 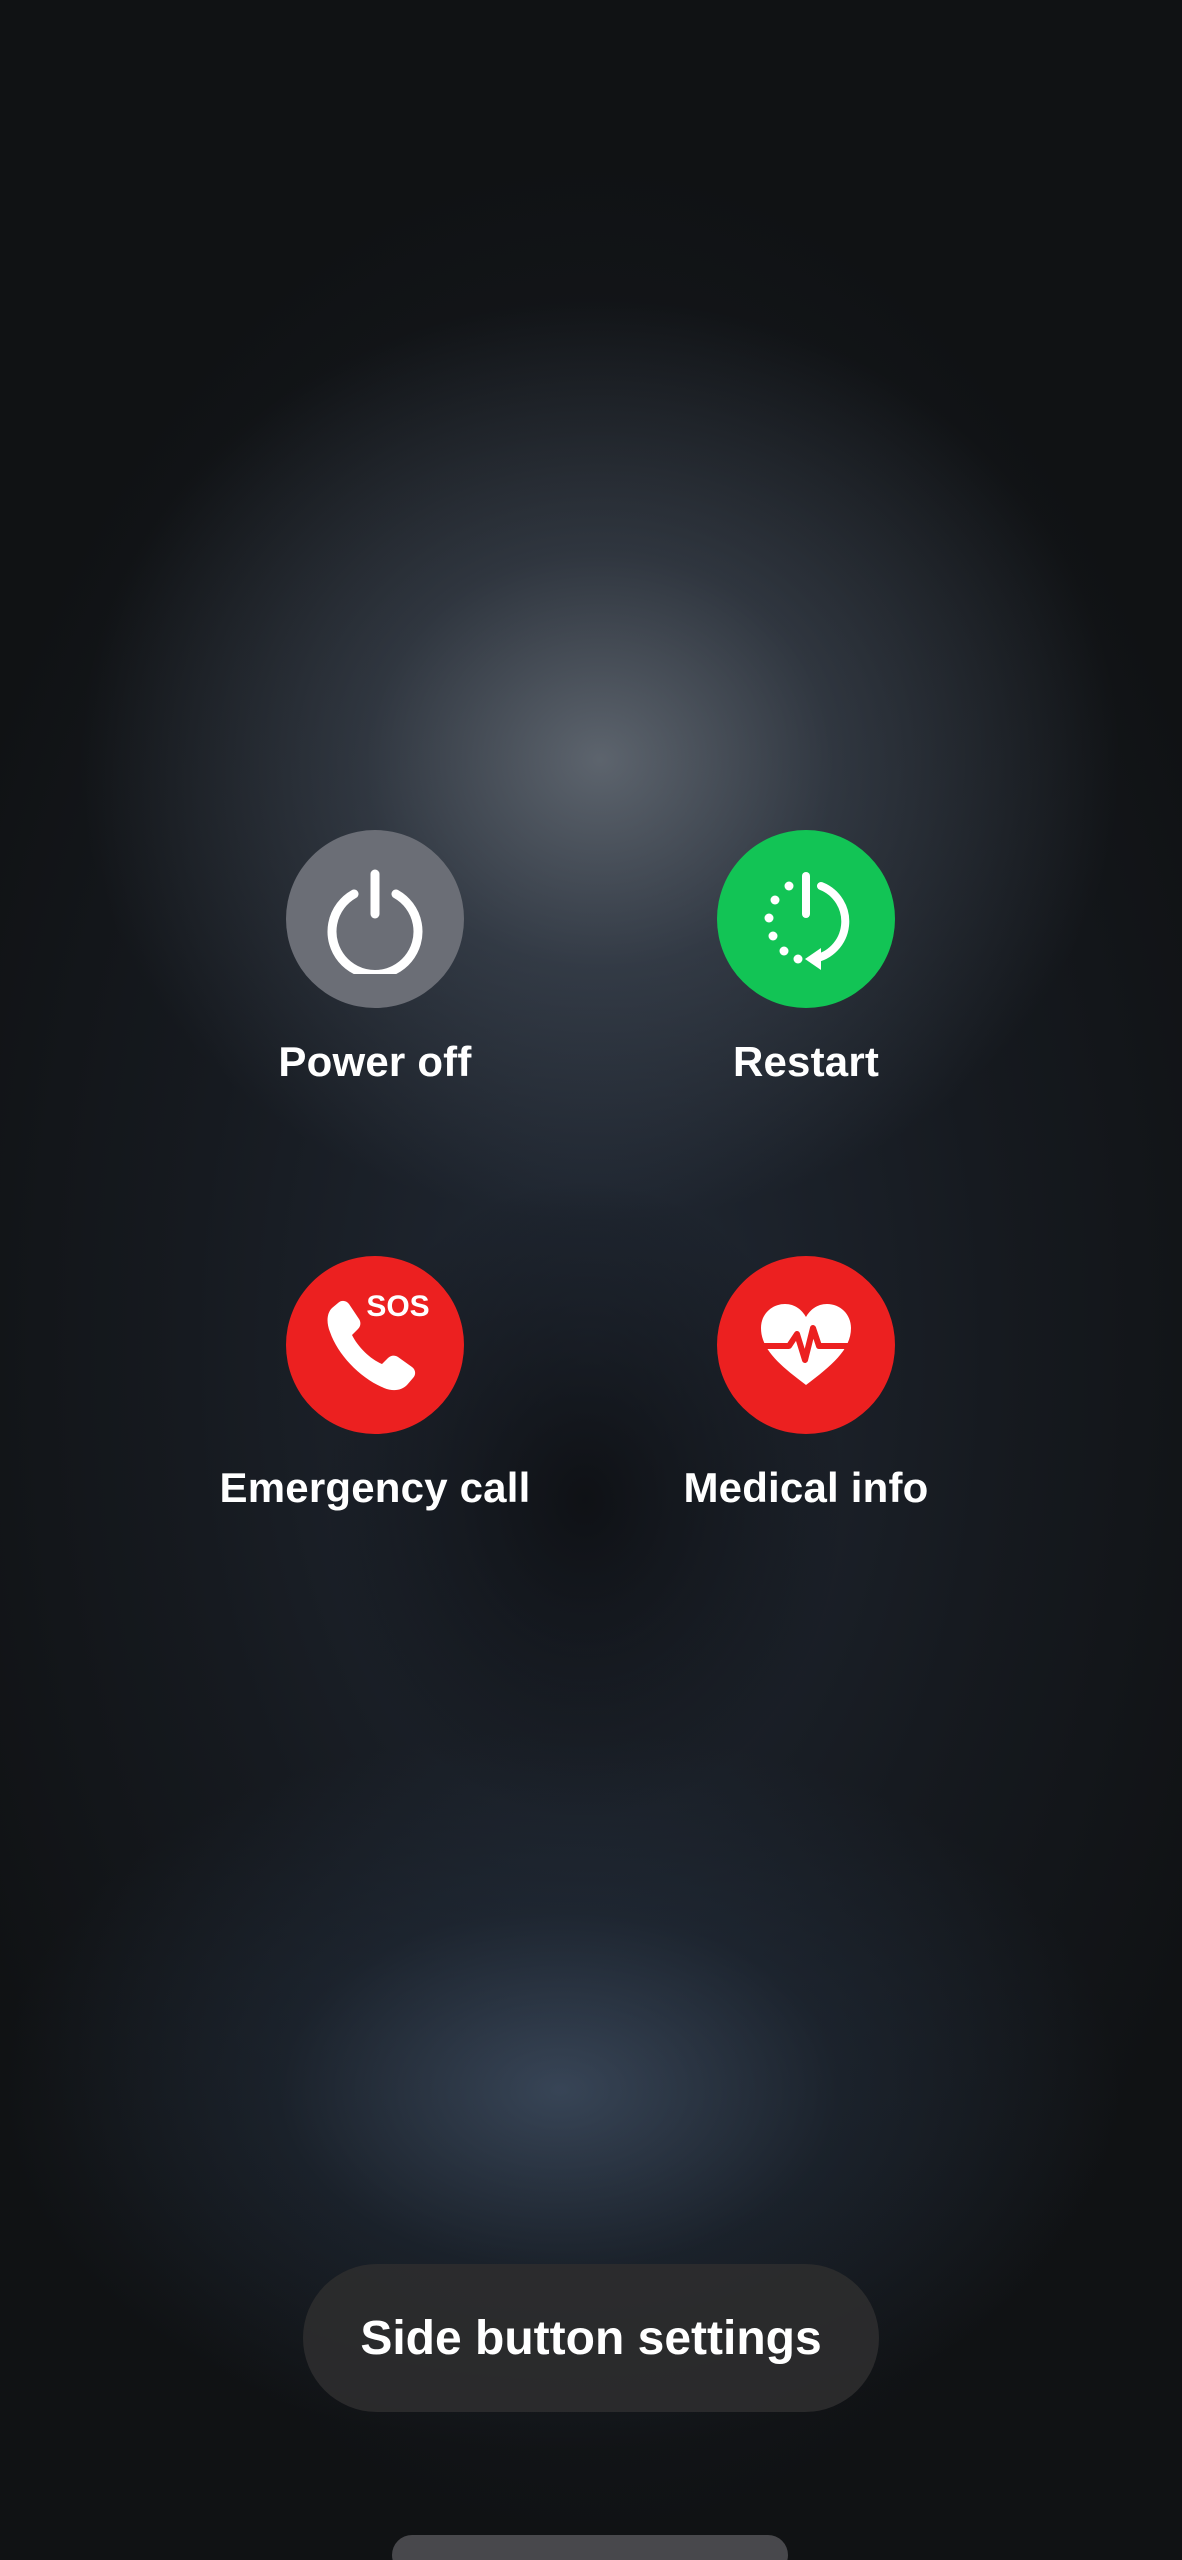 I want to click on power-off-label: Power off, so click(x=375, y=1061).